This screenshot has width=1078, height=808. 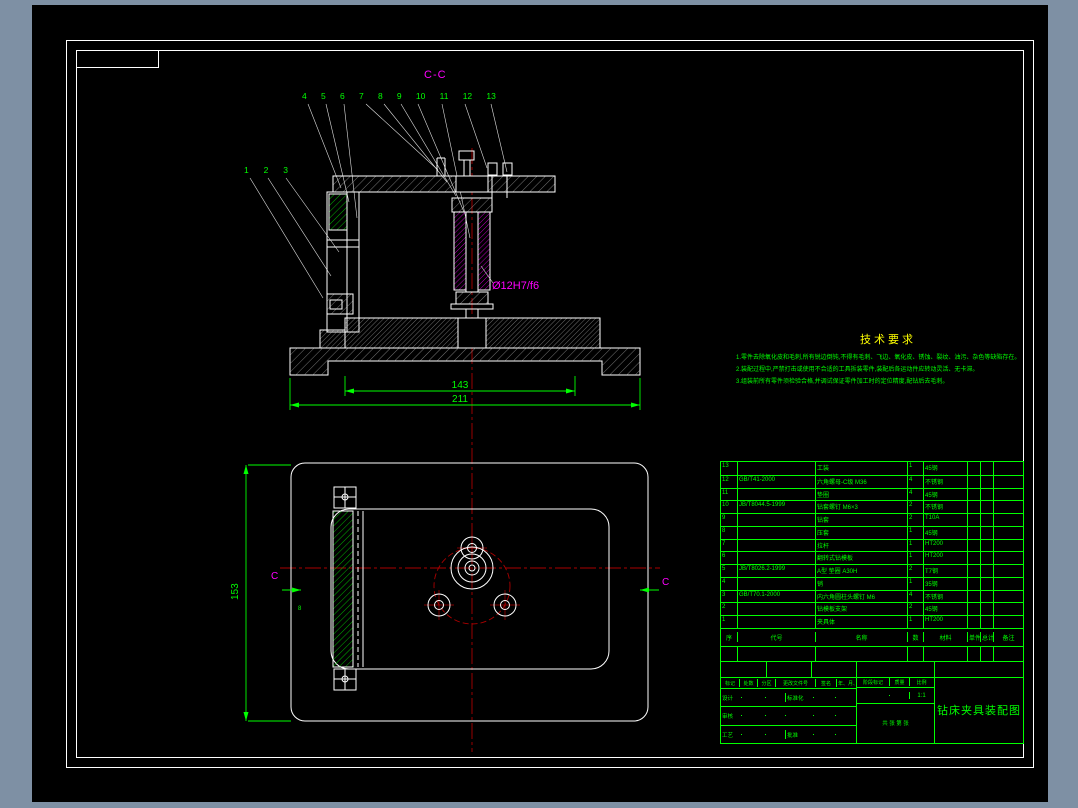 What do you see at coordinates (861, 637) in the screenshot?
I see `bom-header-cell: 名称` at bounding box center [861, 637].